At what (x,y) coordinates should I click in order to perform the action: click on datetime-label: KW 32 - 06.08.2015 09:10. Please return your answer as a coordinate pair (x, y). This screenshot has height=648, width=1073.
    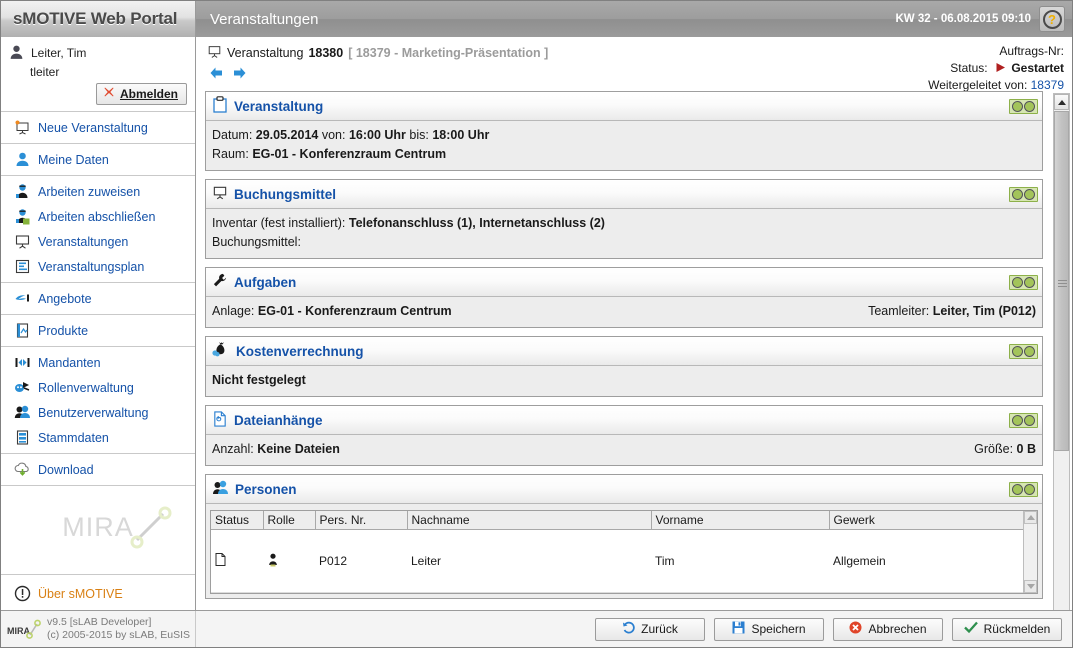
    Looking at the image, I should click on (963, 19).